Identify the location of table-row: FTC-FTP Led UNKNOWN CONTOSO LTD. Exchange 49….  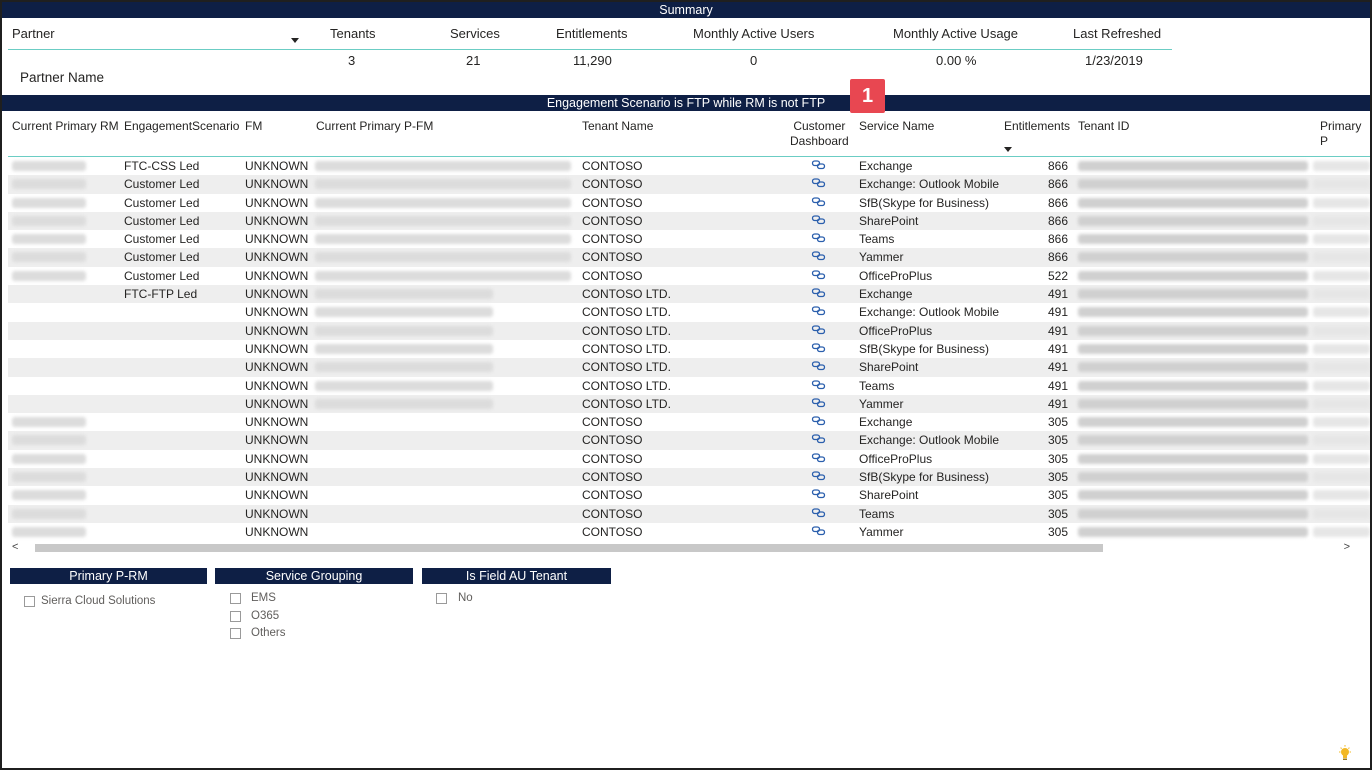
(689, 294).